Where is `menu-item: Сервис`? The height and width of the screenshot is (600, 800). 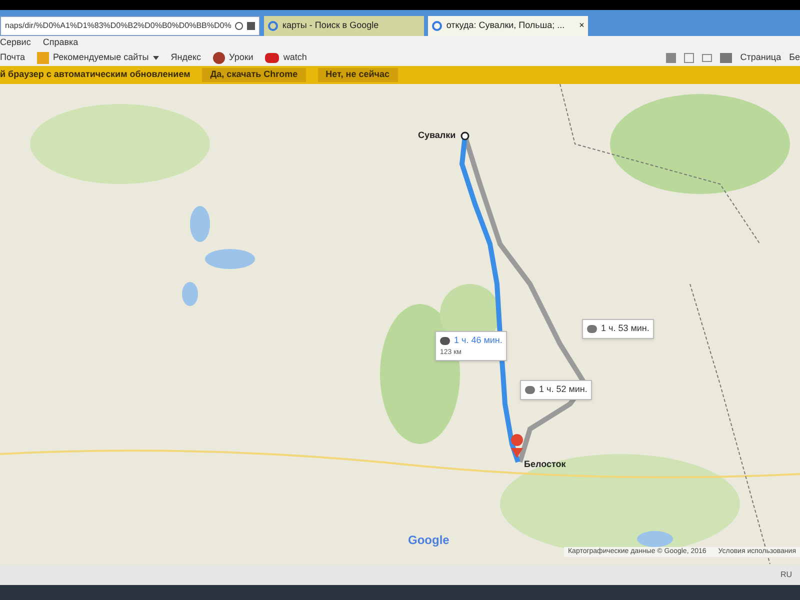
menu-item: Сервис is located at coordinates (15, 43).